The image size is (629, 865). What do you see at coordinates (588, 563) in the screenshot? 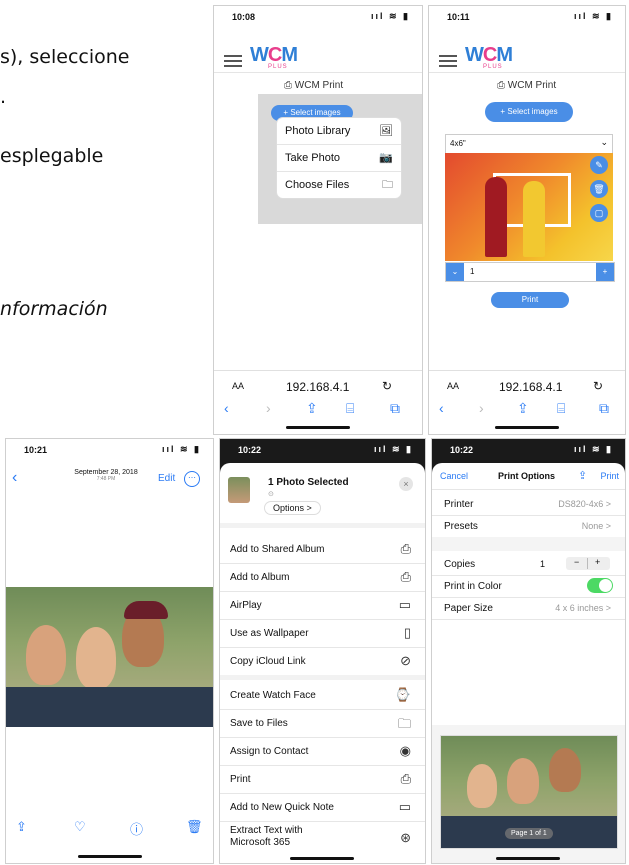
I see `copies-stepper: − +` at bounding box center [588, 563].